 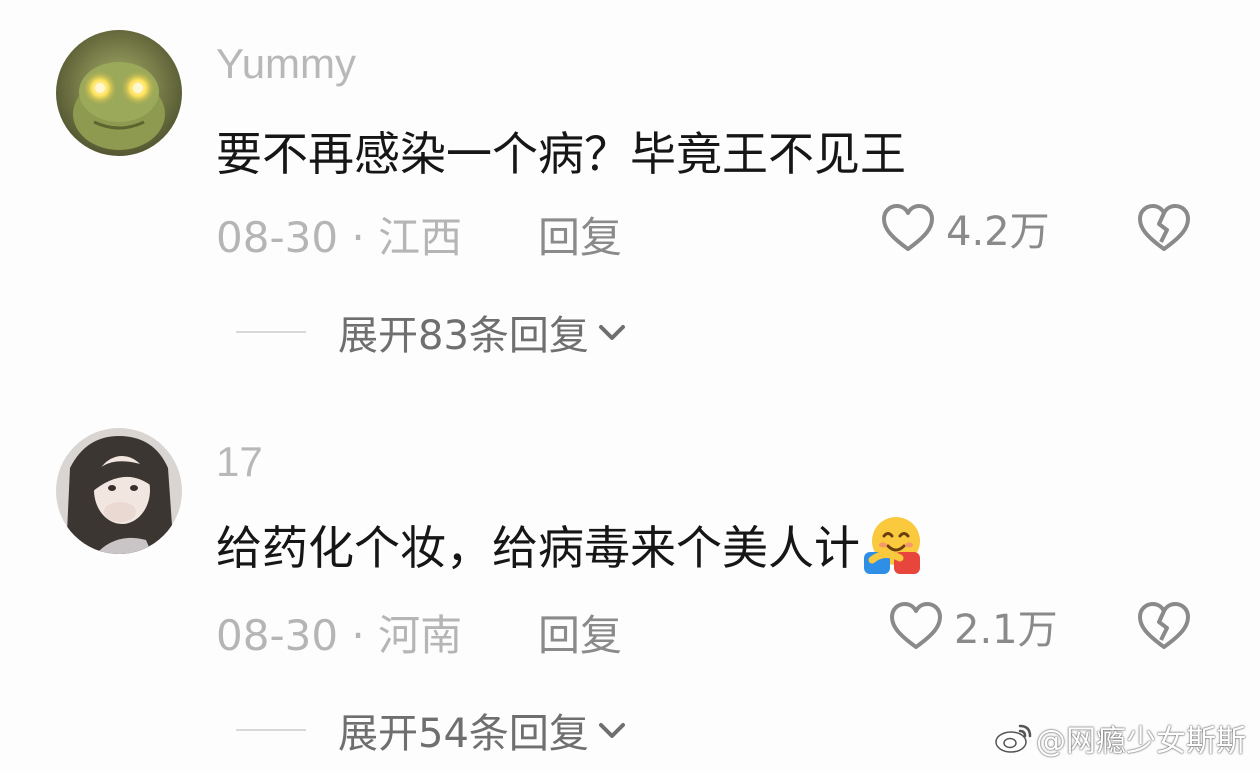 I want to click on comment-meta: 08-30 · 河南 回复 2.1万, so click(x=716, y=629).